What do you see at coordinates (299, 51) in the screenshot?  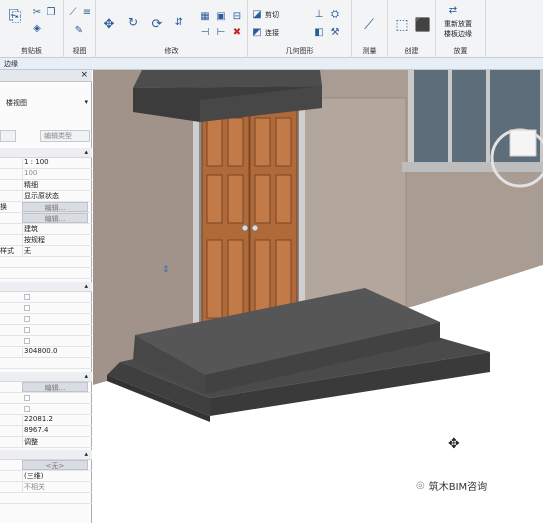 I see `geometry-label: 几何图形` at bounding box center [299, 51].